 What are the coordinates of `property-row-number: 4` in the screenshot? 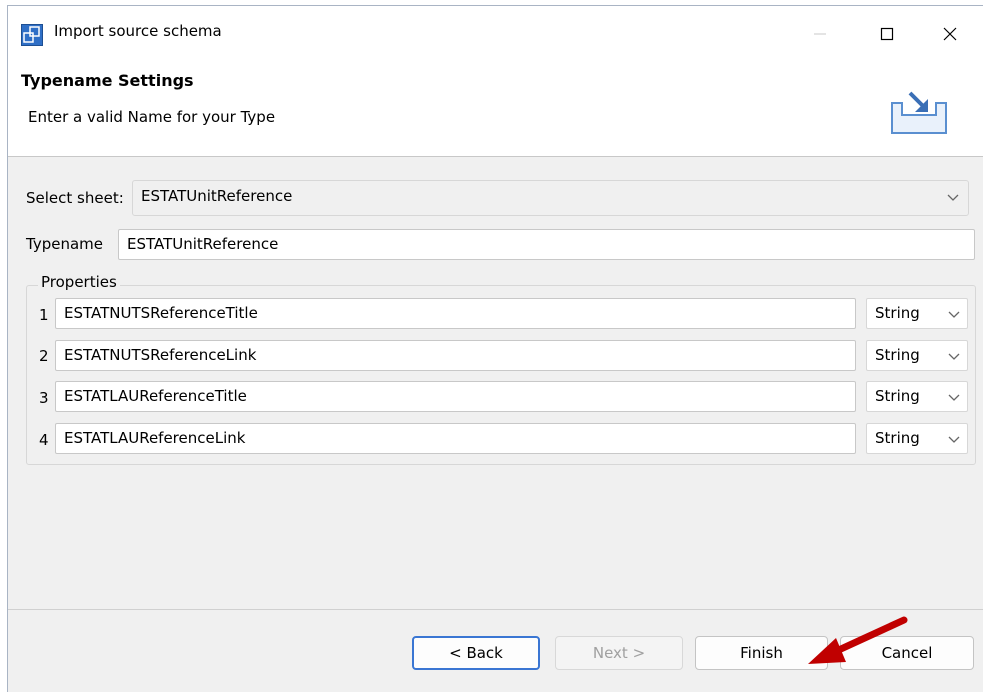 It's located at (44, 440).